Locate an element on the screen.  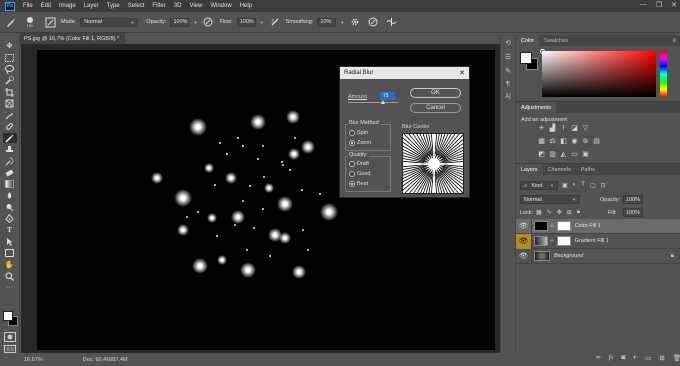
panel-menu-icon: ≡ is located at coordinates (676, 40).